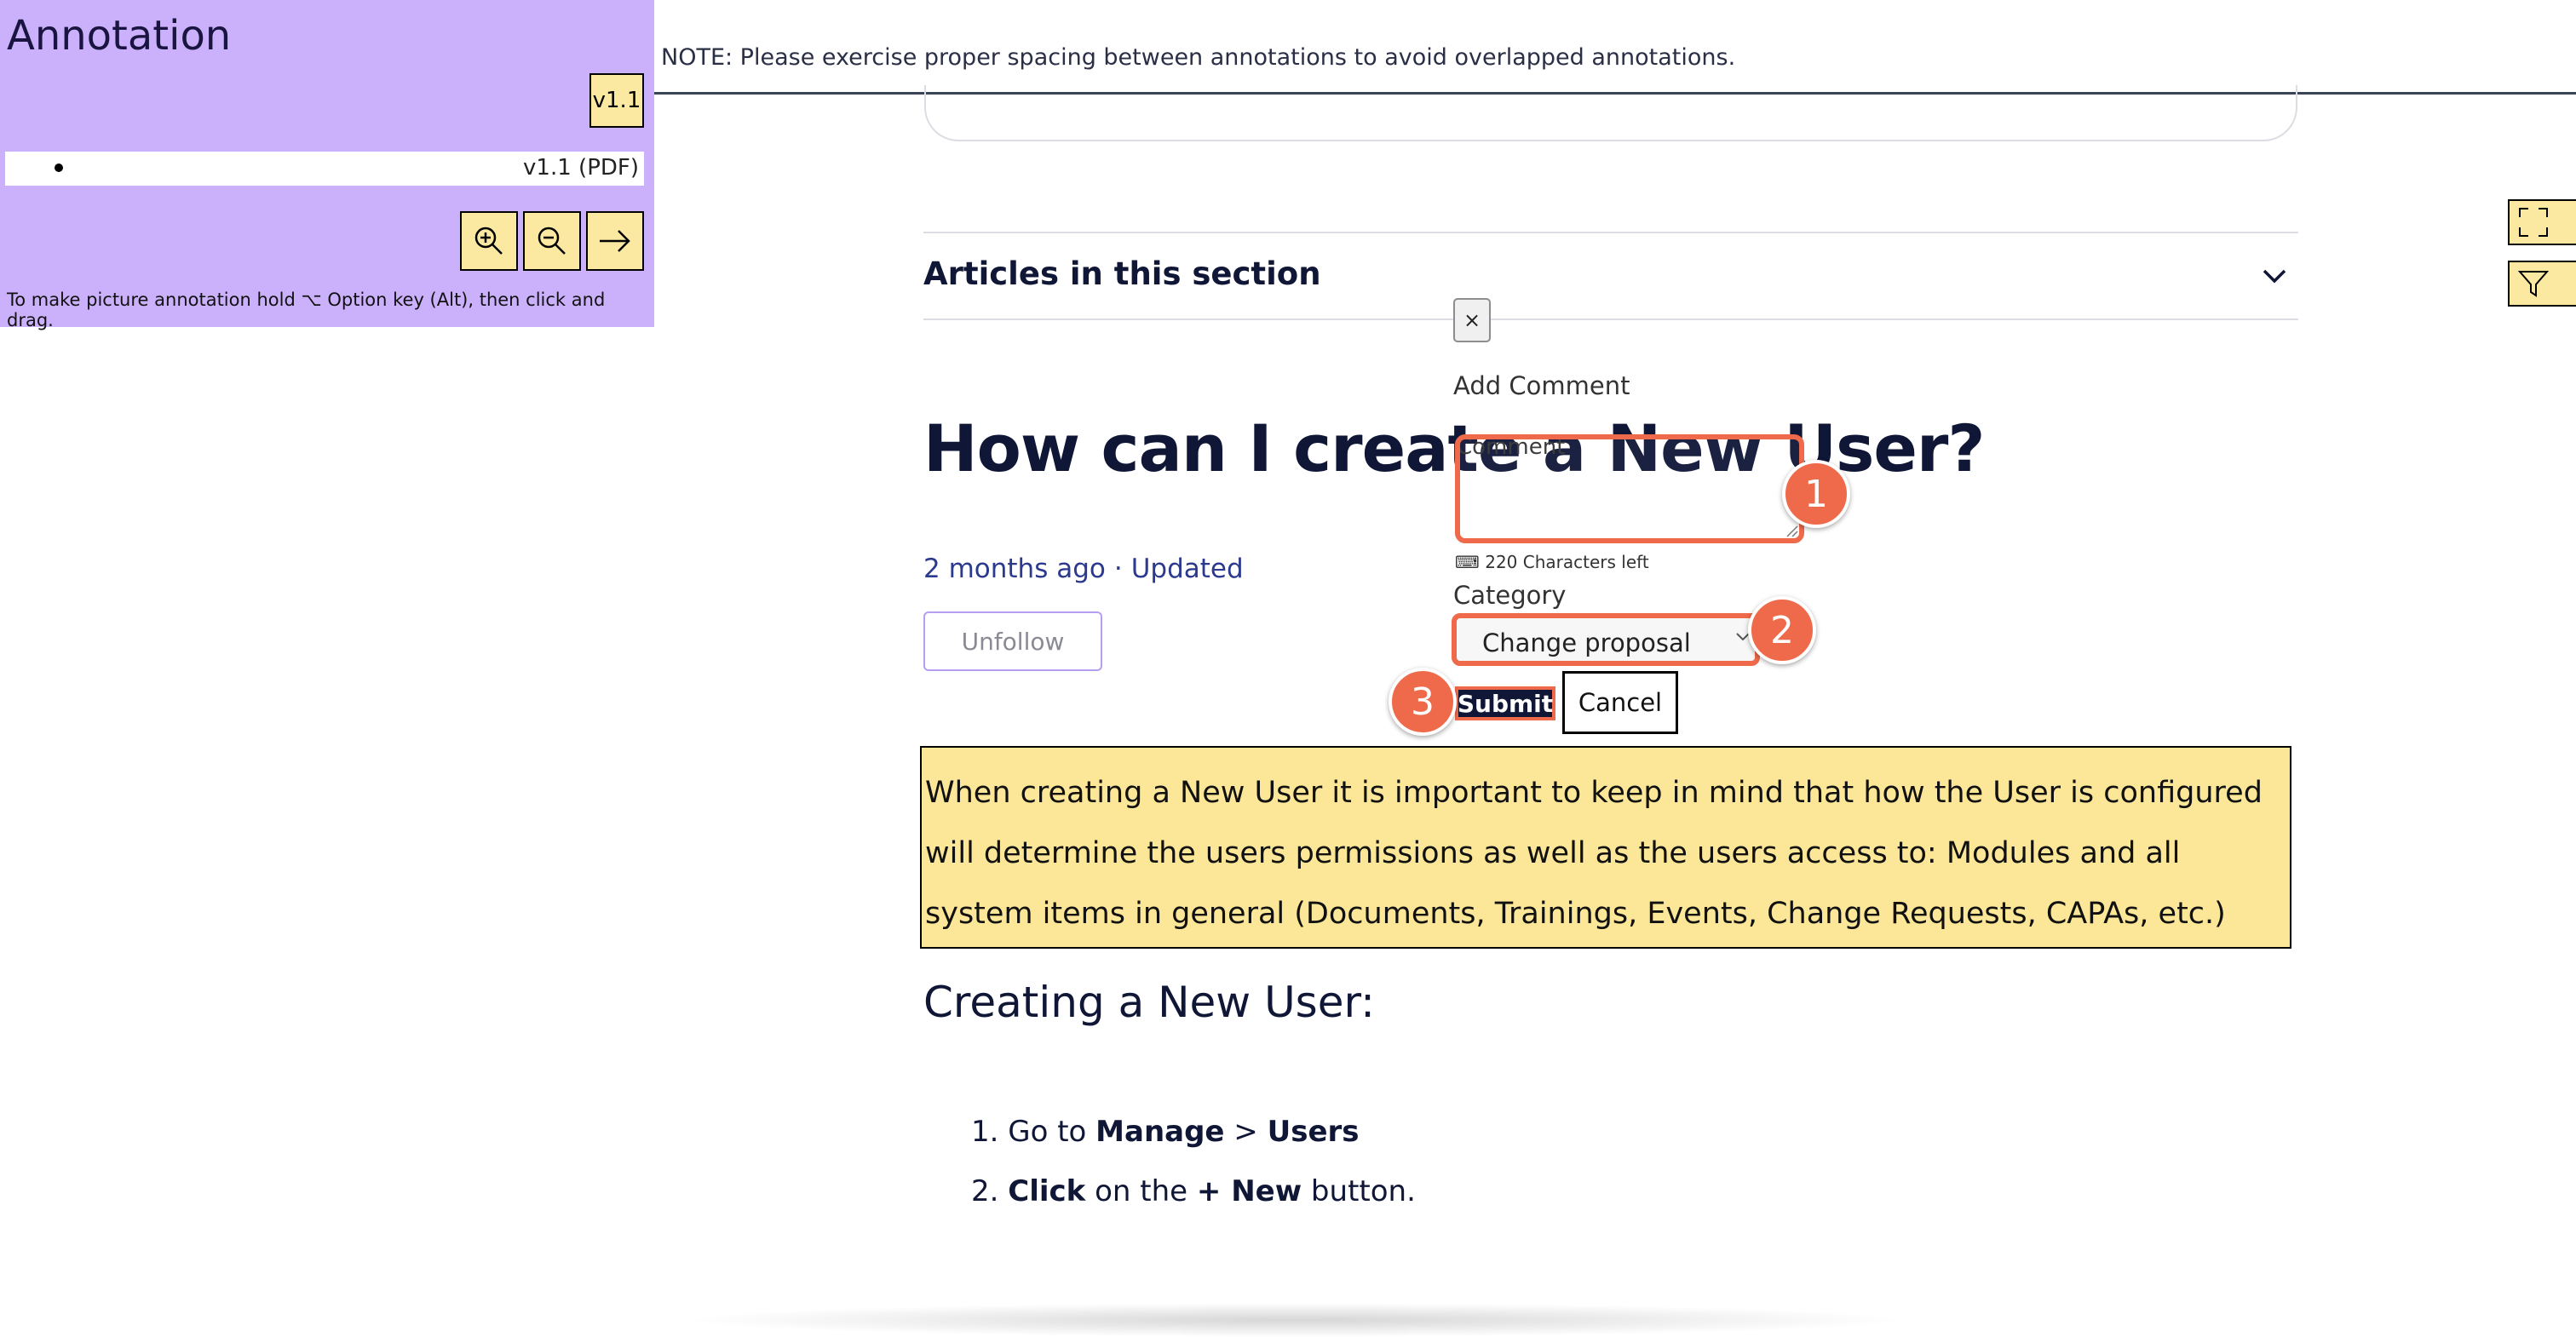 The height and width of the screenshot is (1337, 2576). I want to click on bottom-shadow, so click(1294, 1320).